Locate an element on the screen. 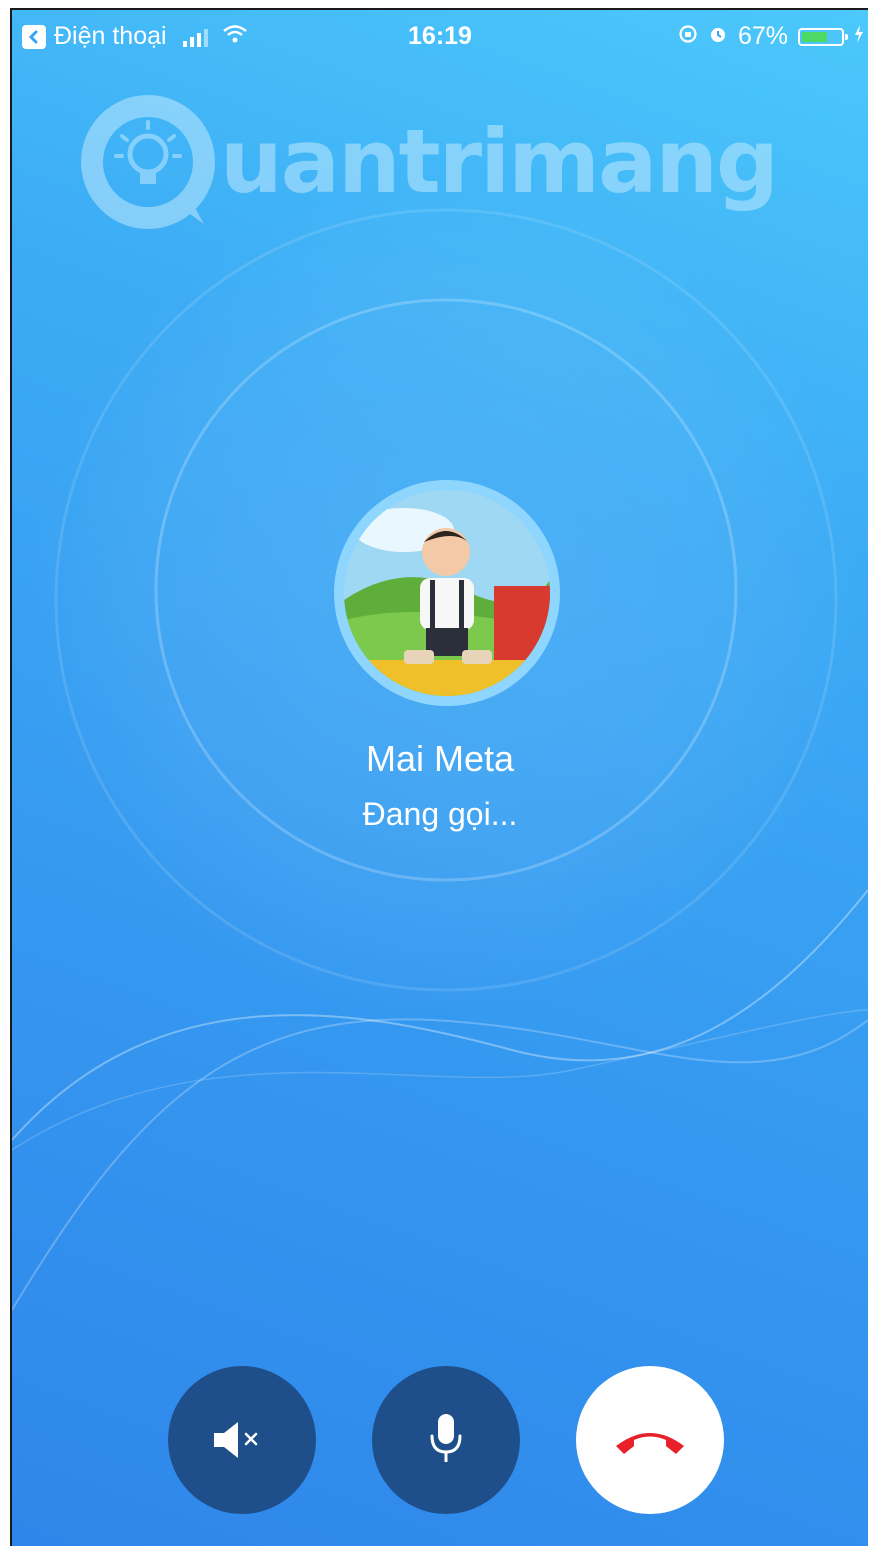  speaker-mute-icon is located at coordinates (236, 1440).